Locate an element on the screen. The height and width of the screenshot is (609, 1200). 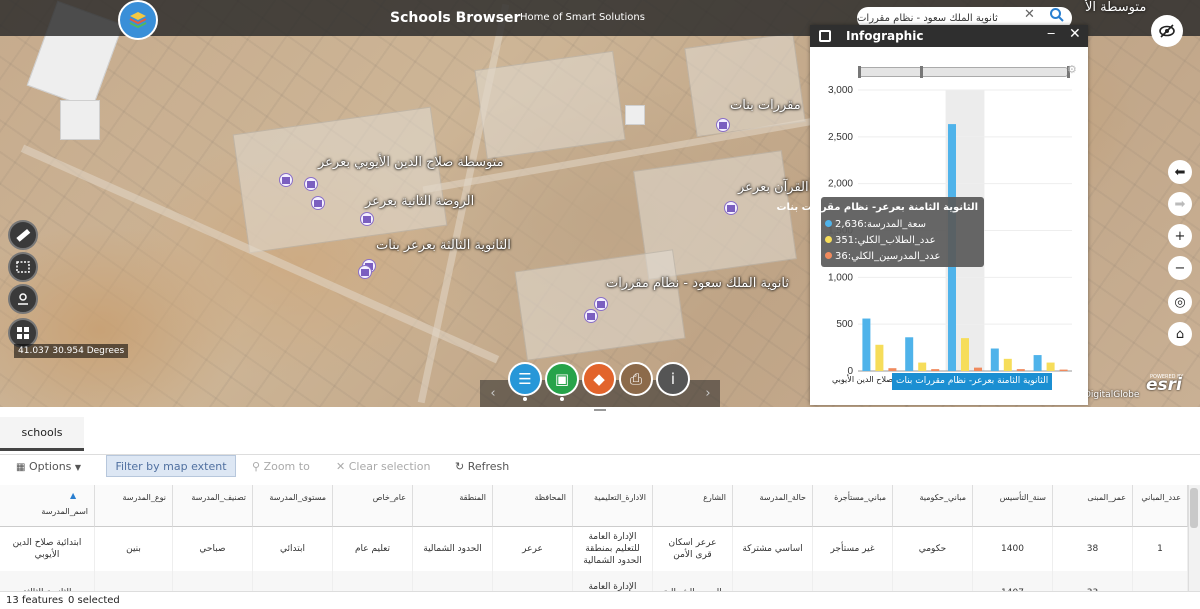
column-header: اسم_المدرسة ▲ is located at coordinates (47, 506).